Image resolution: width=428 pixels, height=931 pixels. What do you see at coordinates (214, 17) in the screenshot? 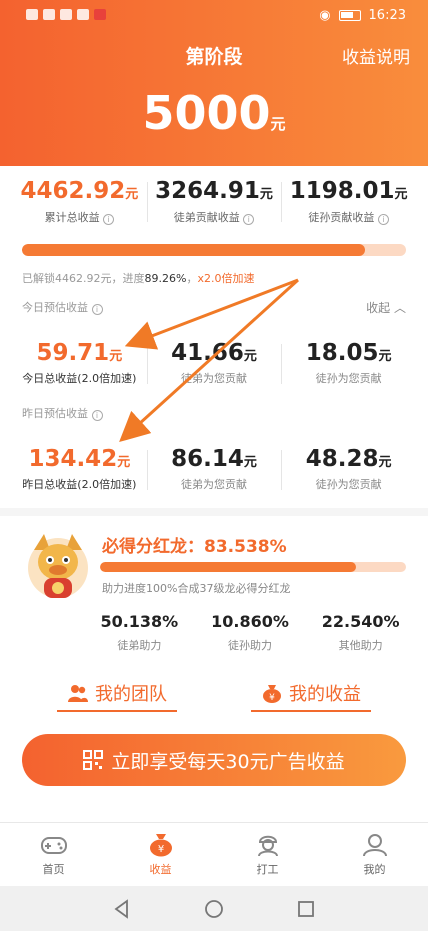
I see `status-bar: ◉ 16:23` at bounding box center [214, 17].